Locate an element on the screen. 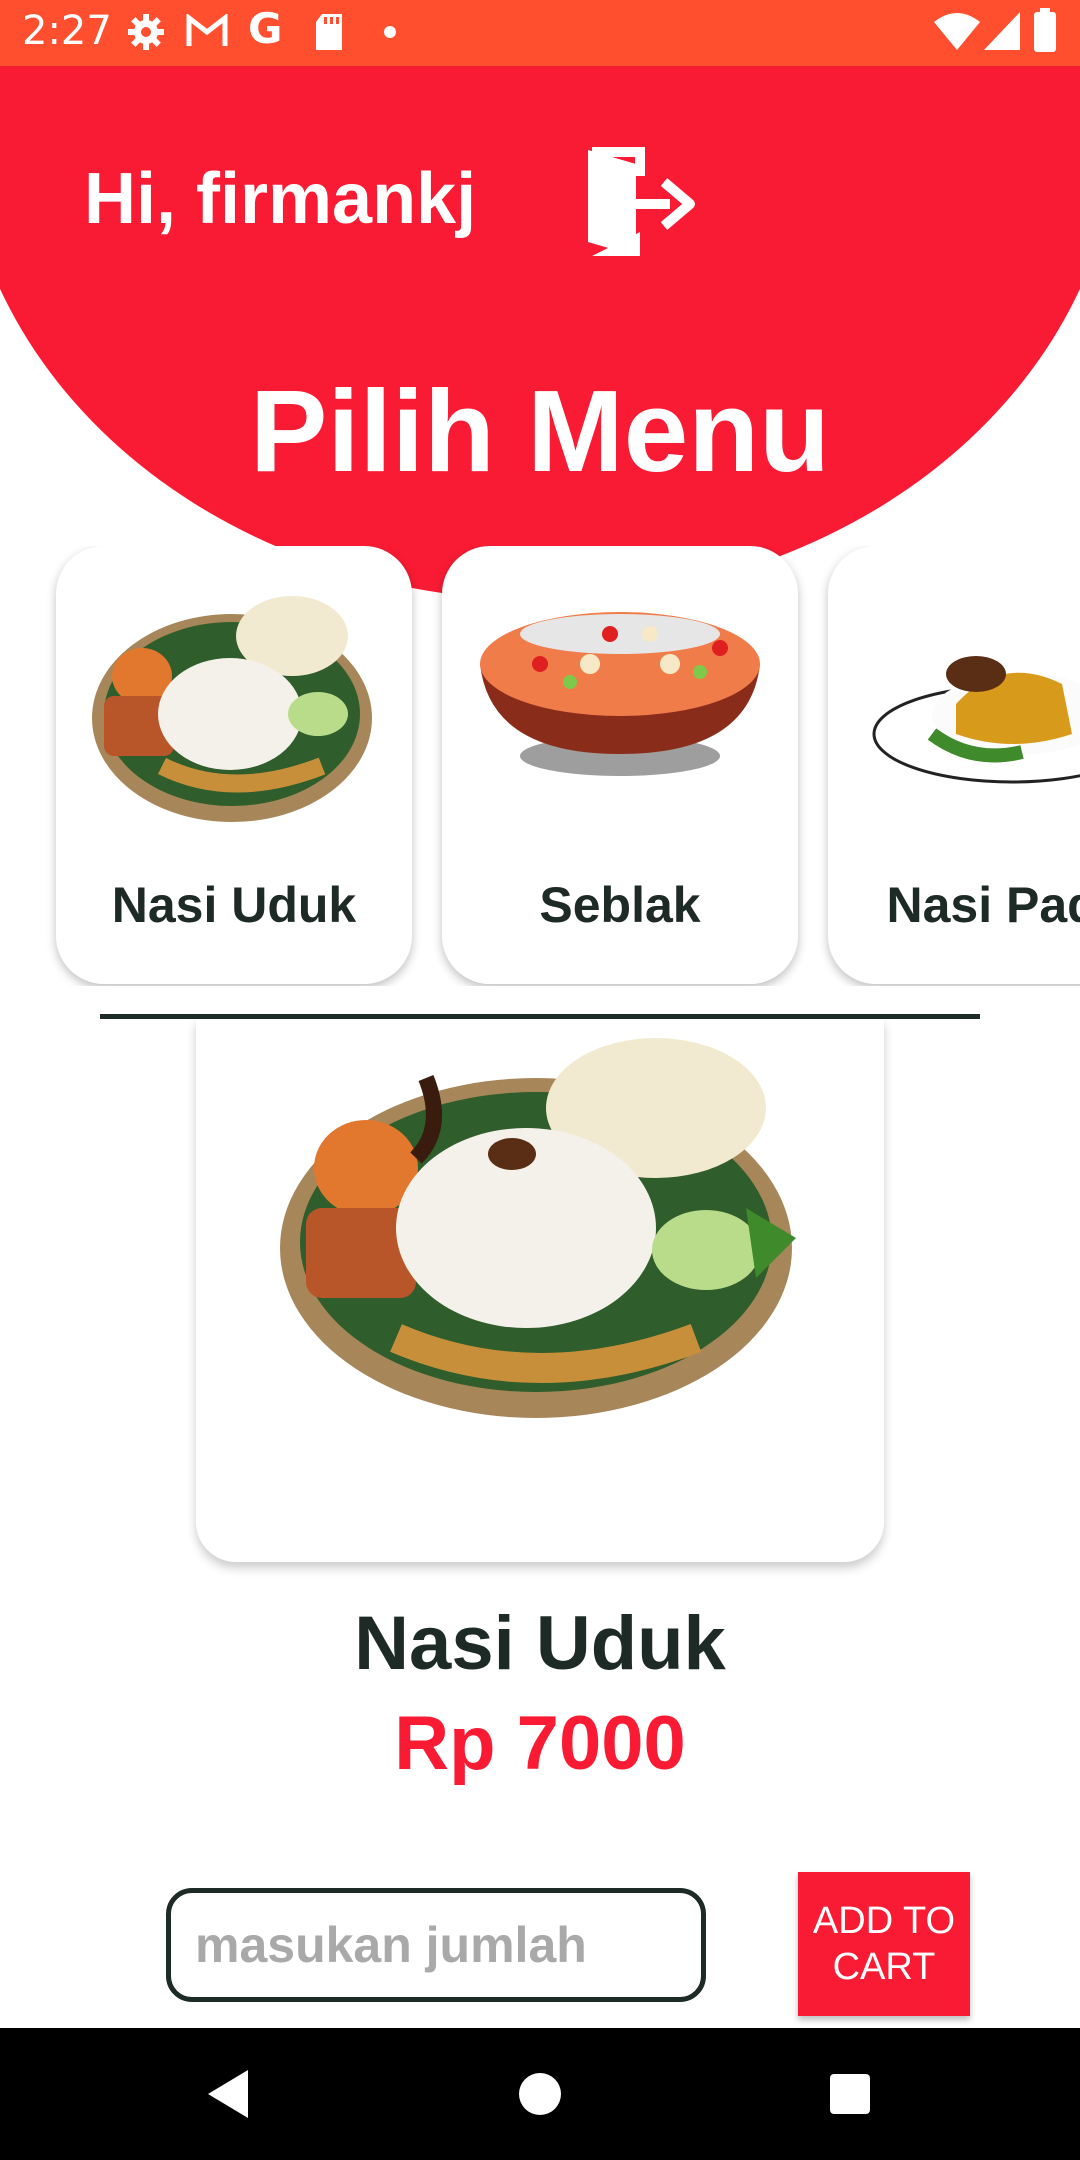 The height and width of the screenshot is (2160, 1080). category-label: Nasi Uduk is located at coordinates (234, 905).